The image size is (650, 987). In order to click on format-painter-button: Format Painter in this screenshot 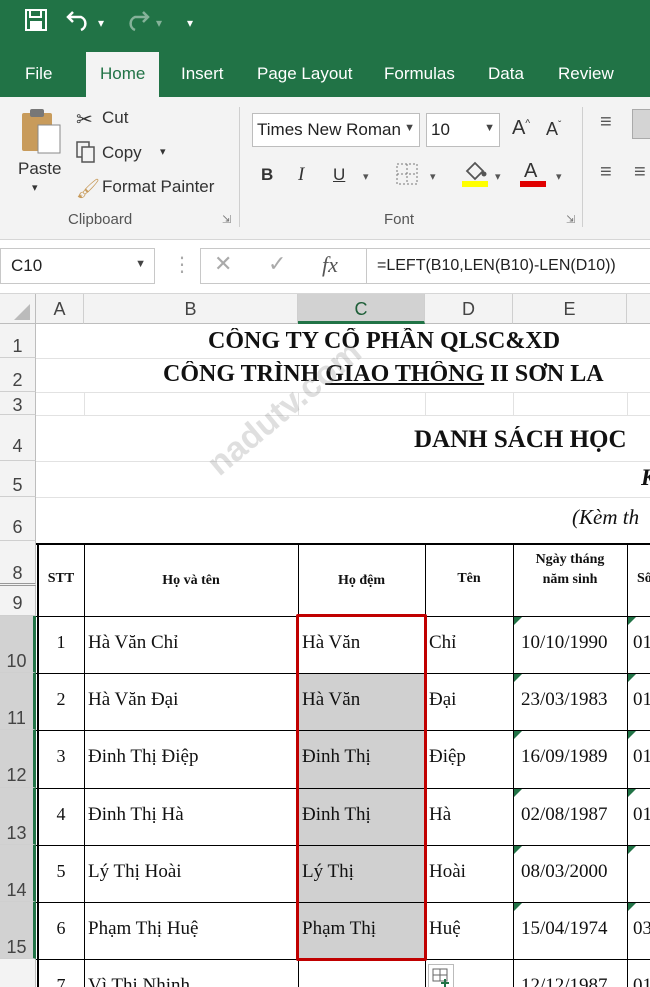, I will do `click(158, 187)`.